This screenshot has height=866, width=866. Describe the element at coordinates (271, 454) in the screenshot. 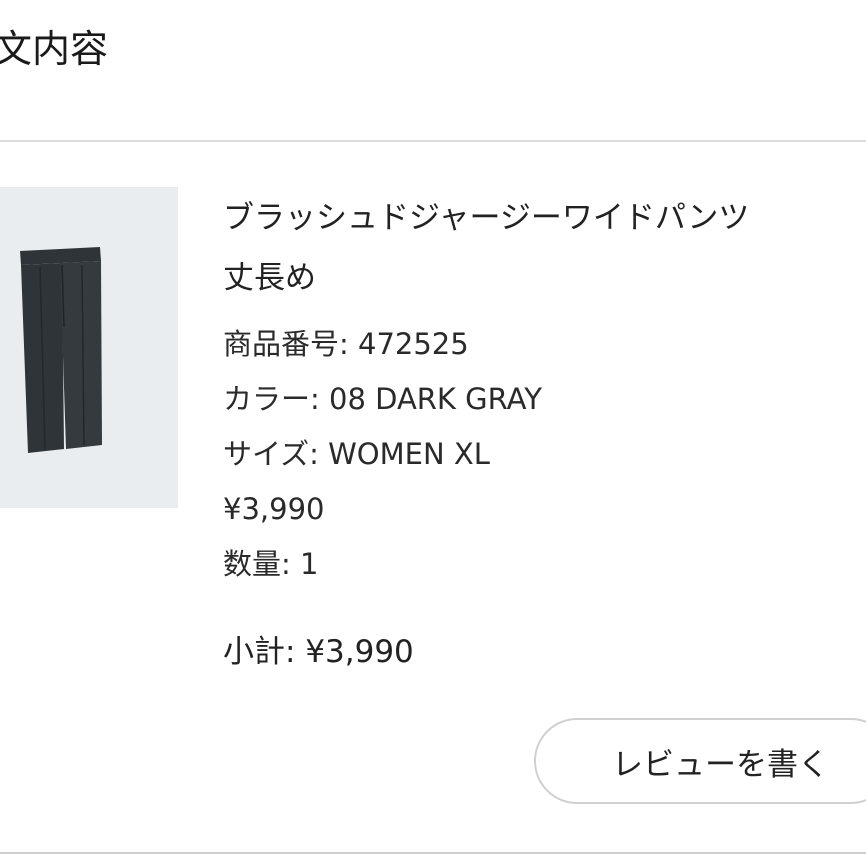

I see `size-label: サイズ:` at that location.